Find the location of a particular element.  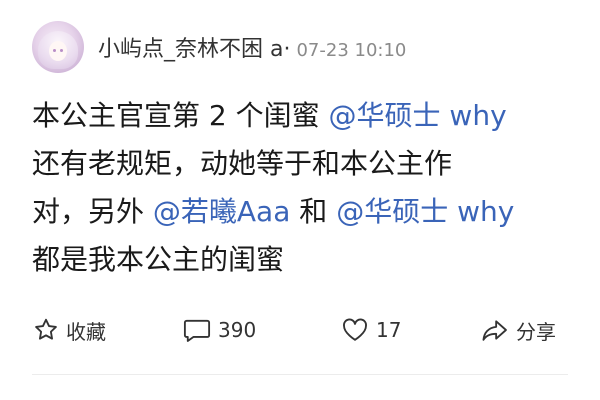

avatar-face is located at coordinates (58, 51).